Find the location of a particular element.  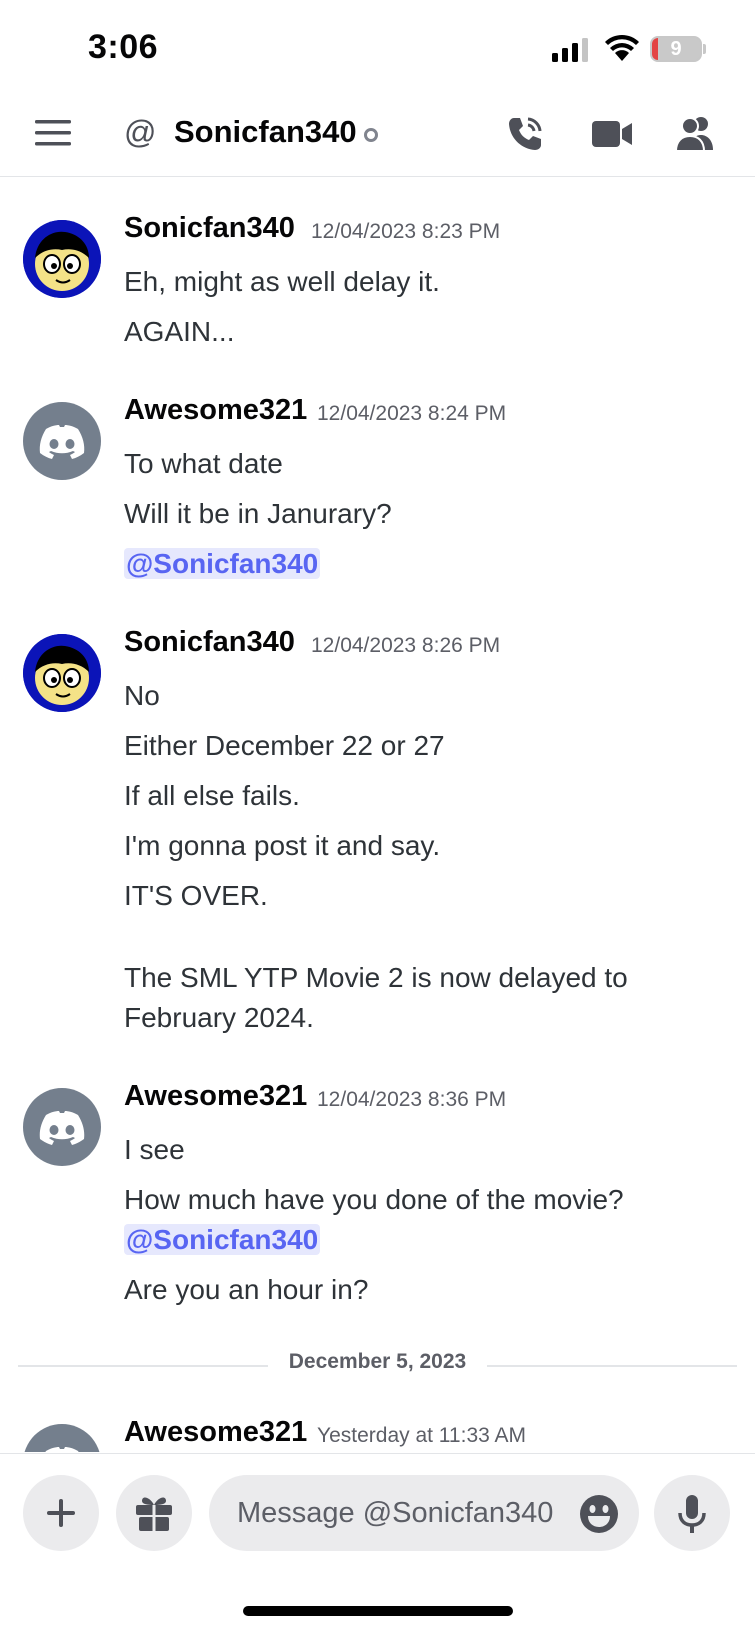

gift-icon is located at coordinates (154, 1514).